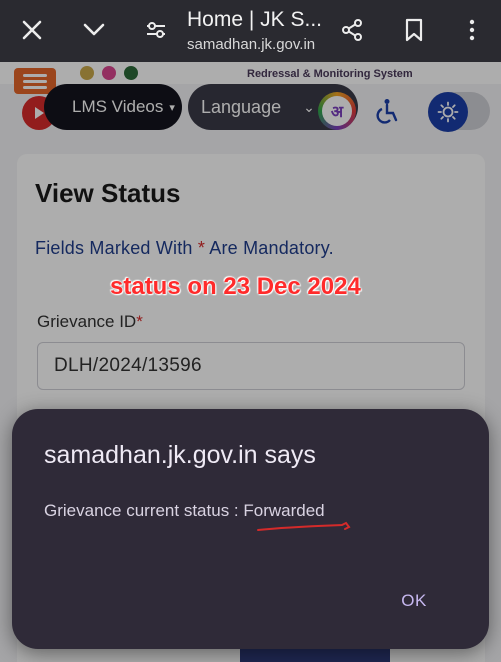  I want to click on browser-url: samadhan.jk.gov.in, so click(251, 44).